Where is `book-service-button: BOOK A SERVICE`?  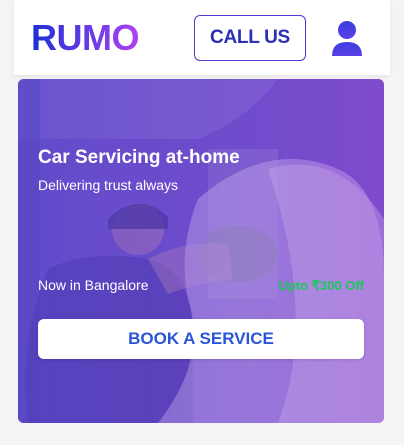 book-service-button: BOOK A SERVICE is located at coordinates (201, 339).